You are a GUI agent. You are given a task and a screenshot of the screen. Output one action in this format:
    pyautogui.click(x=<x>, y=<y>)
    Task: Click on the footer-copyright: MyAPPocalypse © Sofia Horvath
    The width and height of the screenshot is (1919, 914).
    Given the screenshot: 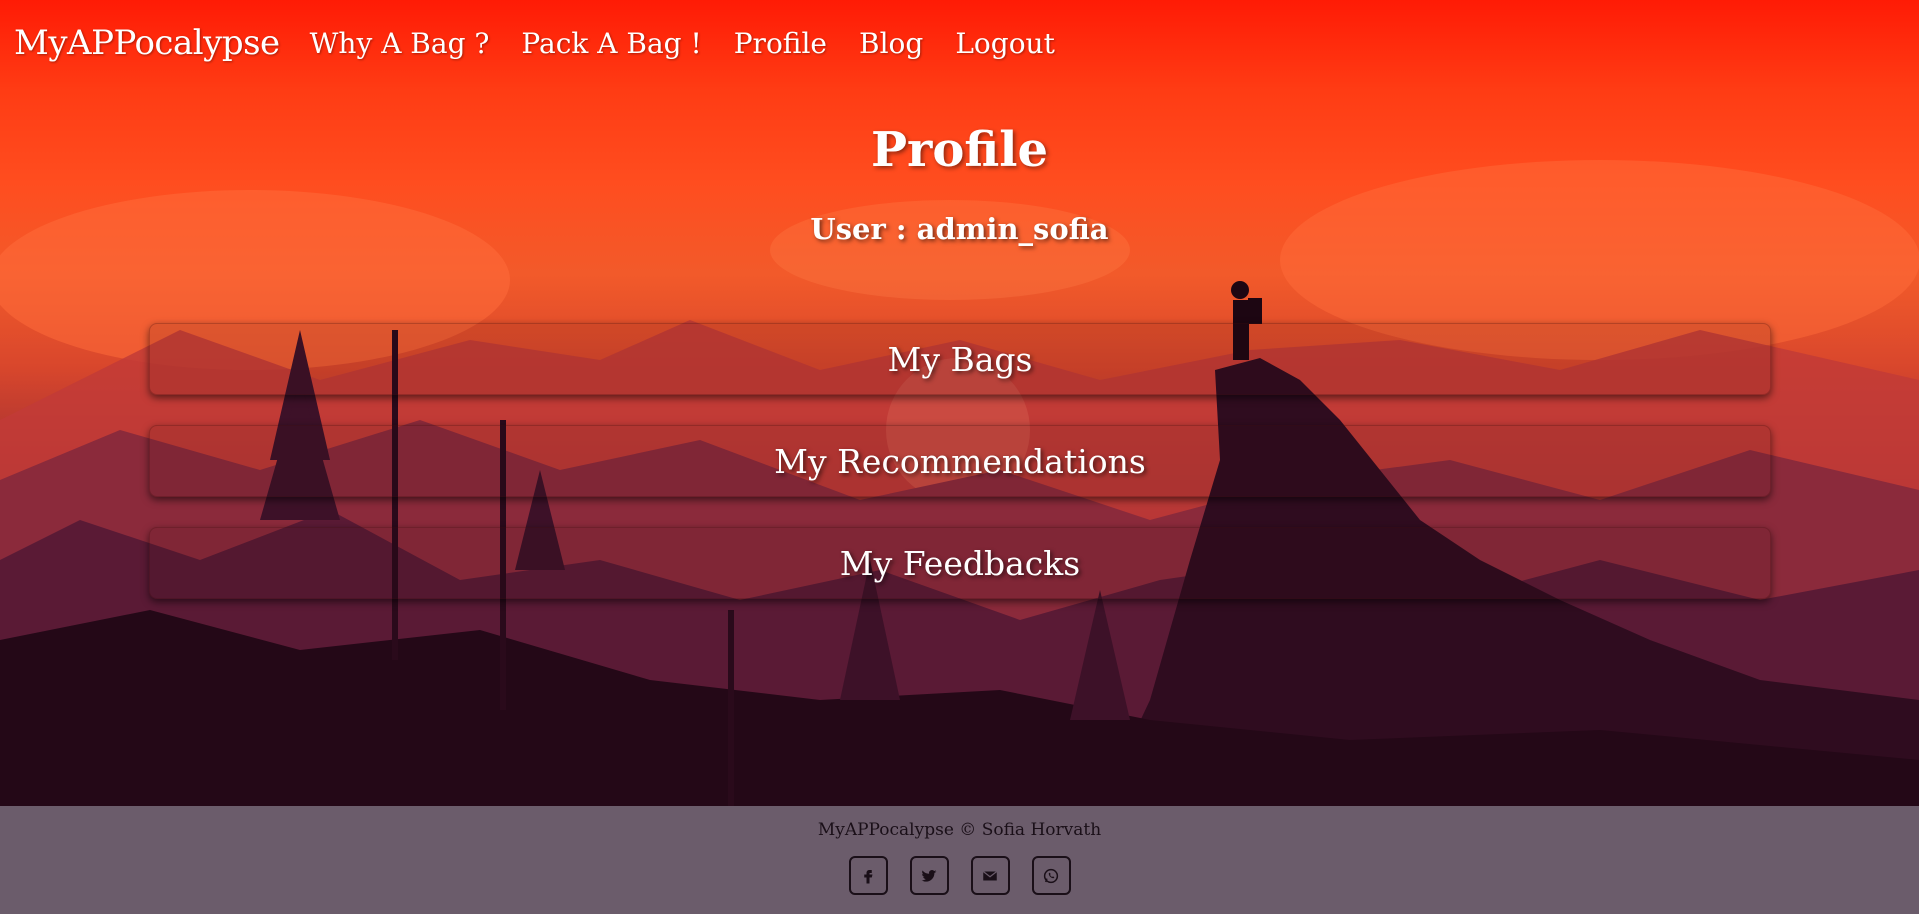 What is the action you would take?
    pyautogui.click(x=959, y=830)
    